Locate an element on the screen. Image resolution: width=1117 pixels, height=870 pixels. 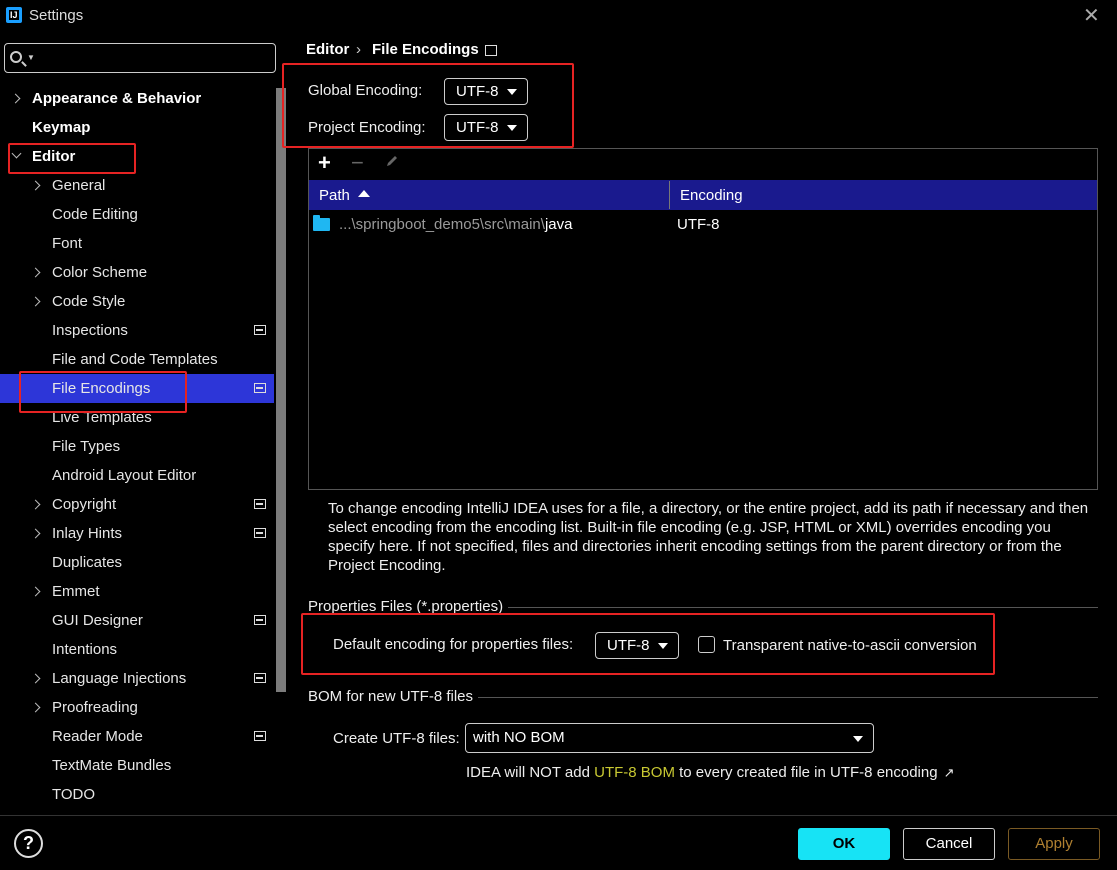
highlight-box-properties is located at coordinates (648, 644).